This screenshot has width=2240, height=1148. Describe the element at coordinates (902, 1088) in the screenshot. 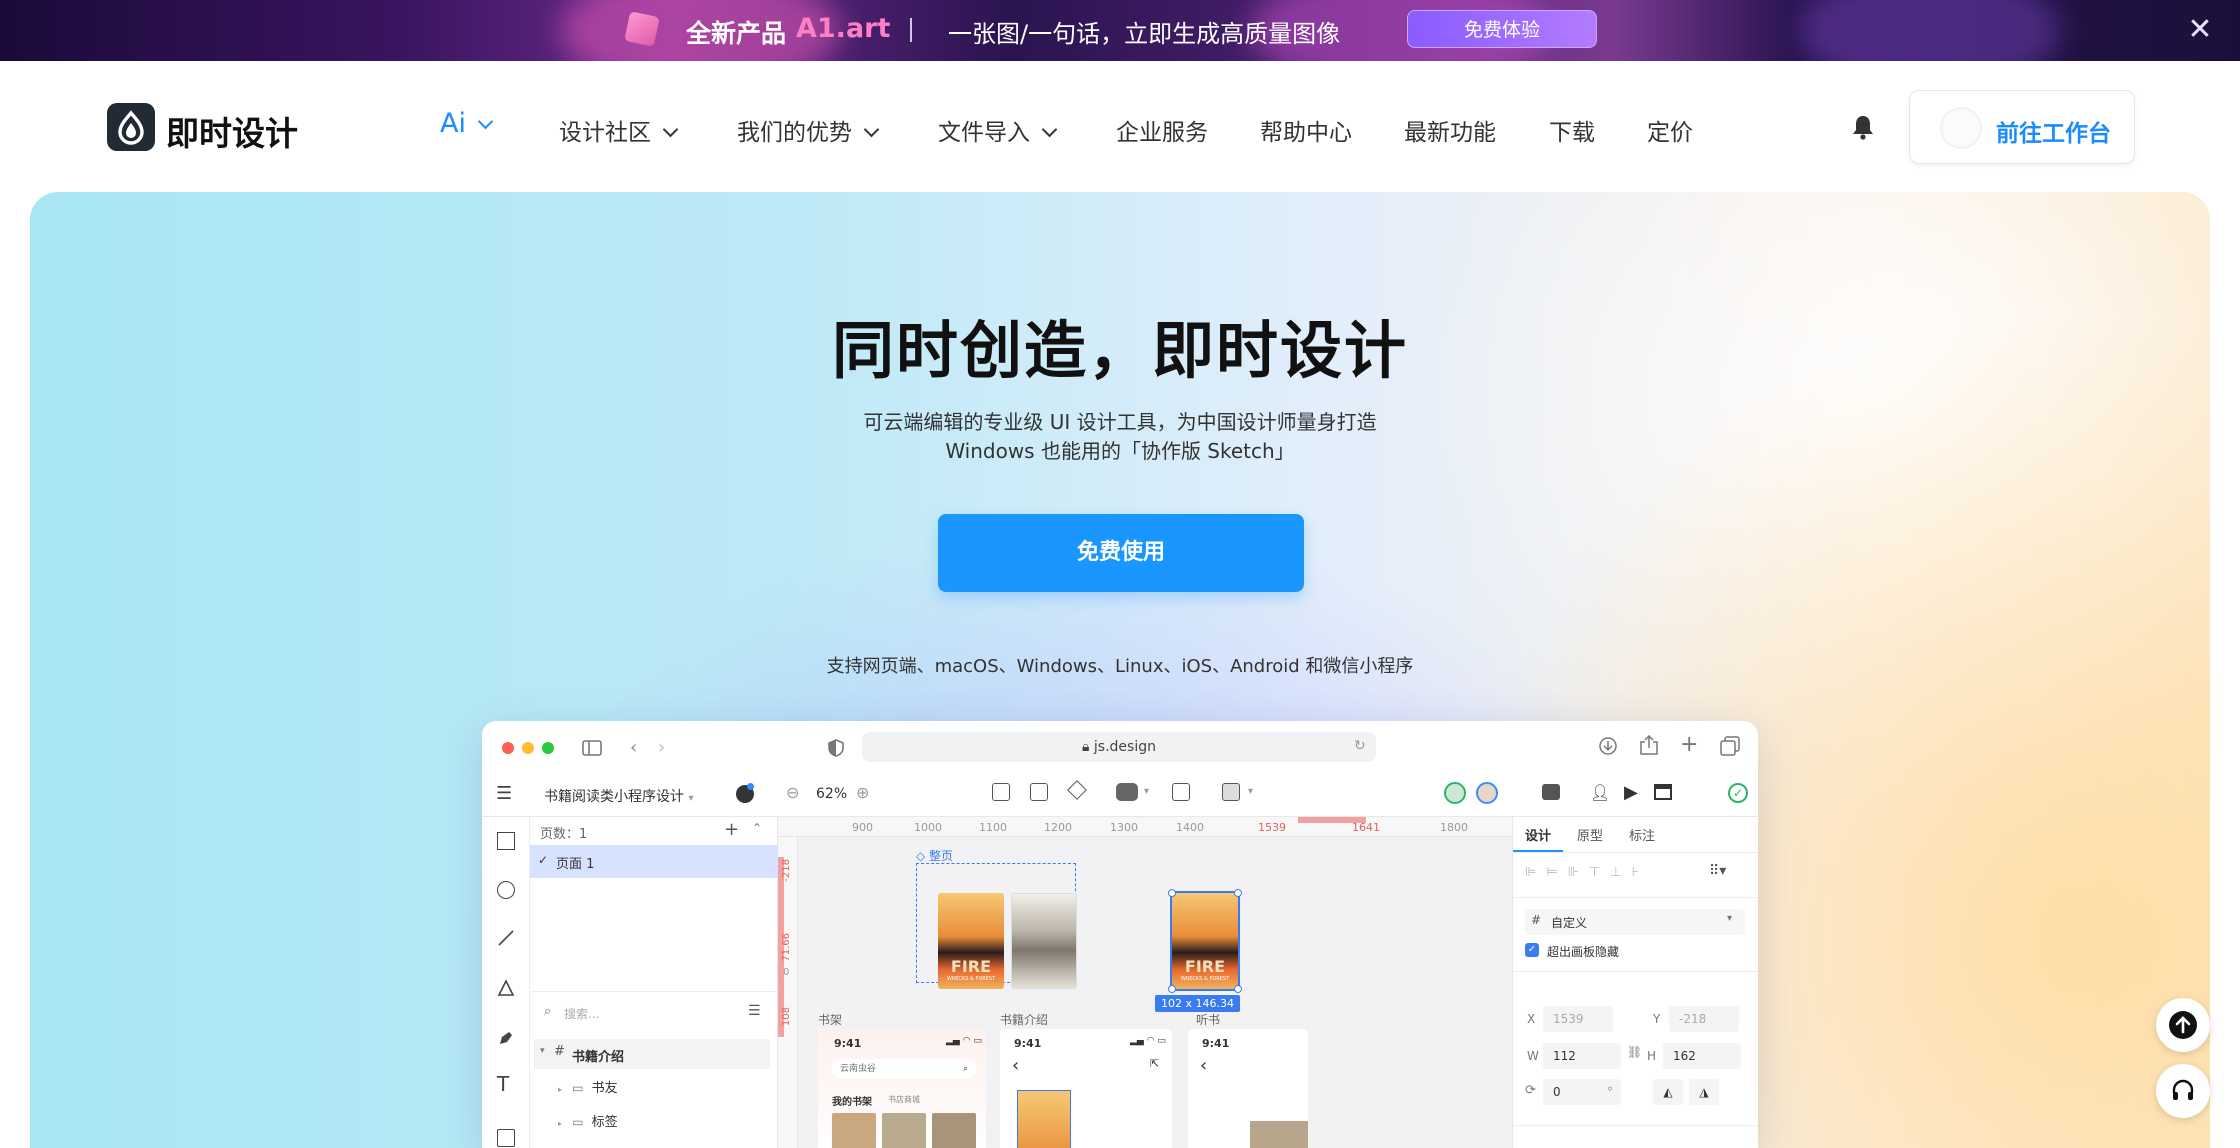

I see `artboard-bookshelf: 9:41 ▂▄ ◠ ▭ 云南虫谷 ⌕ 我的书架 书店商城` at that location.